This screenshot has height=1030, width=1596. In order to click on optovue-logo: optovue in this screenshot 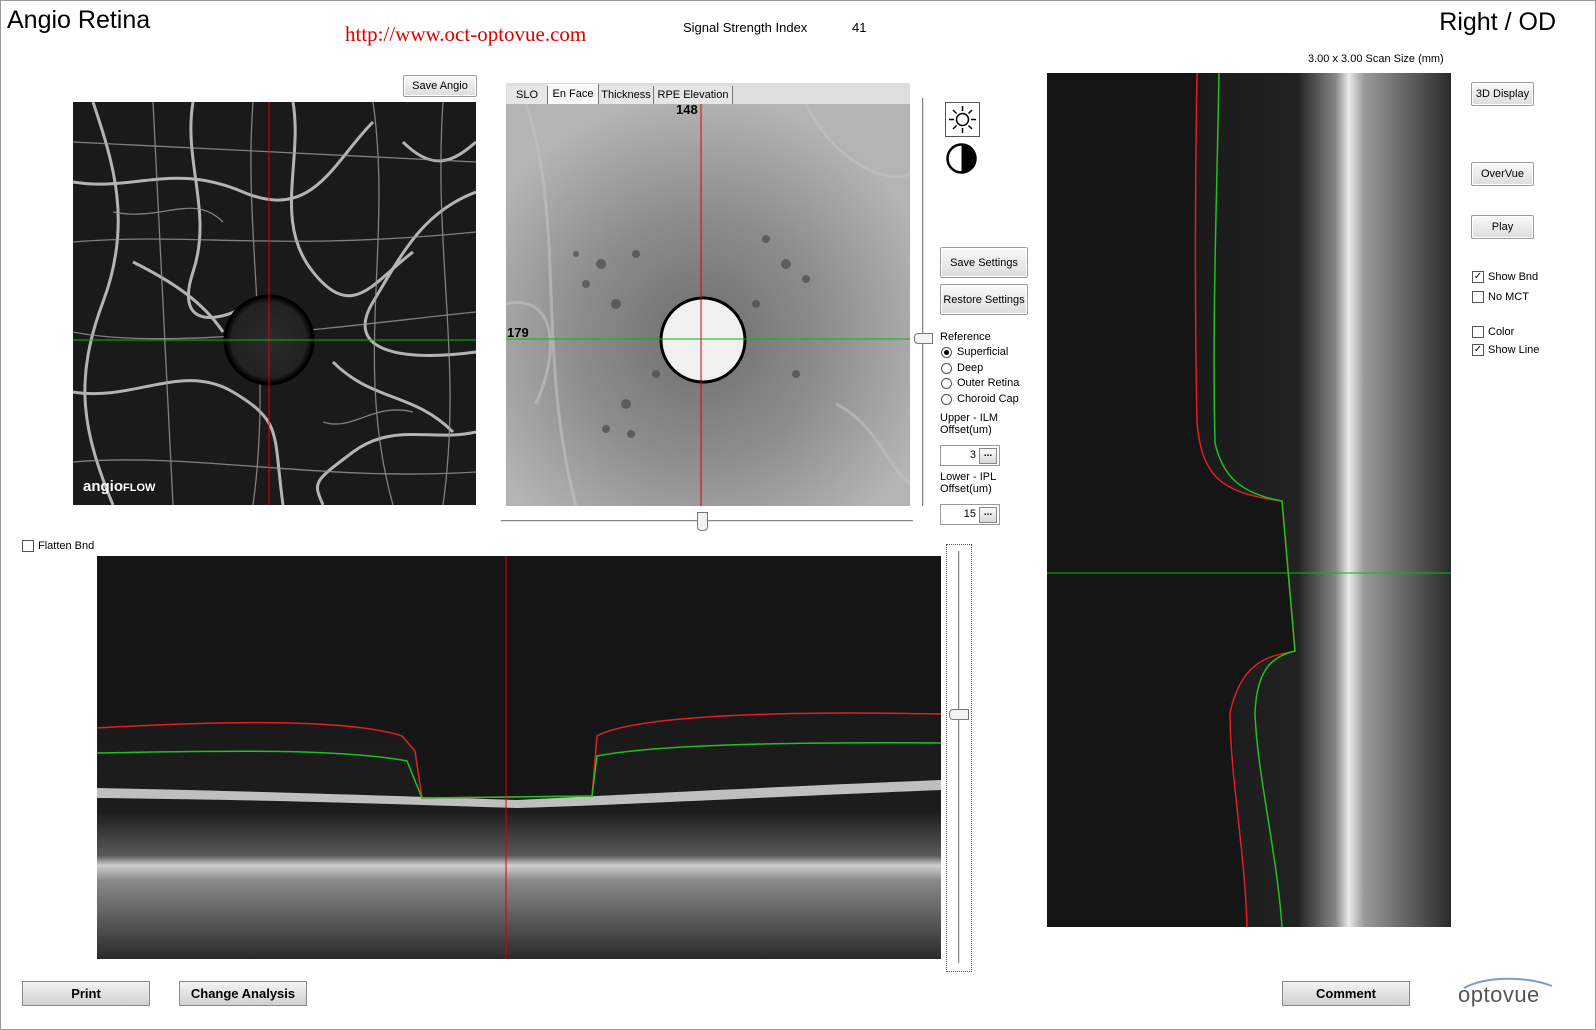, I will do `click(1508, 992)`.